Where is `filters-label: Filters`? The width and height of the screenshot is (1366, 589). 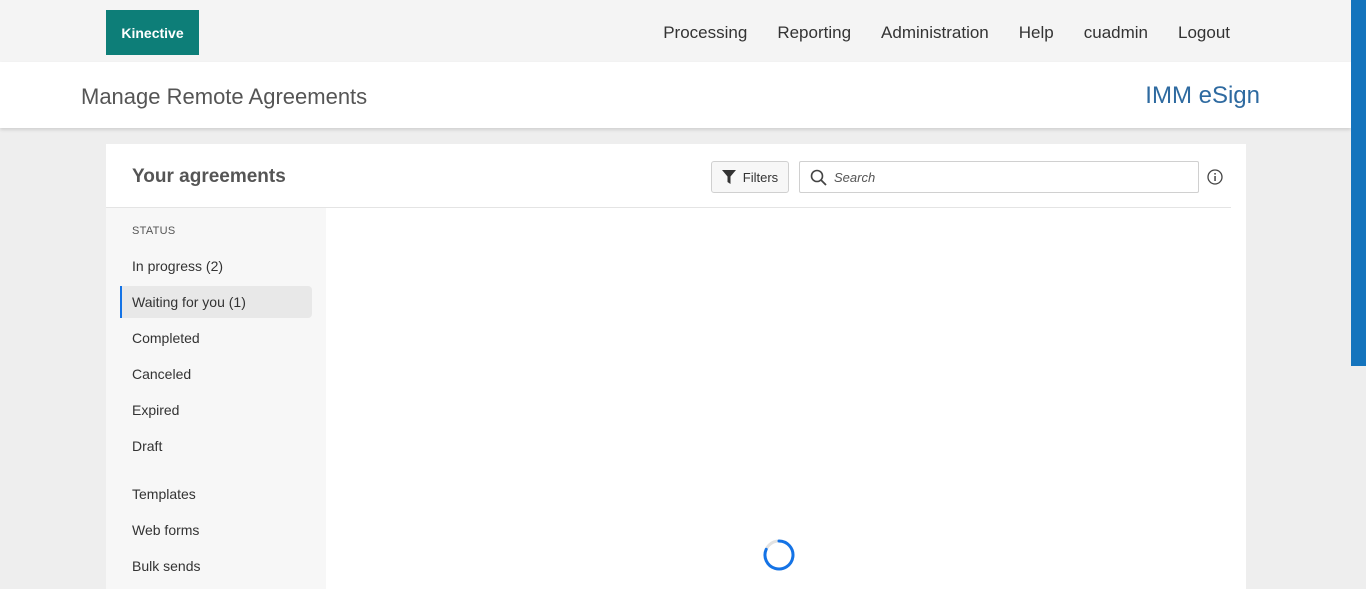
filters-label: Filters is located at coordinates (760, 177).